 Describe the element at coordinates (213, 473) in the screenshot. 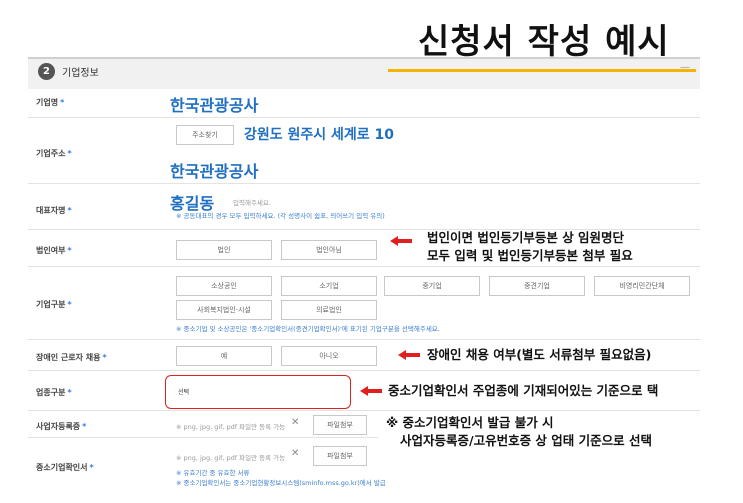

I see `sme-hint-1: ※ 유효기간 중 유효한 서류` at that location.